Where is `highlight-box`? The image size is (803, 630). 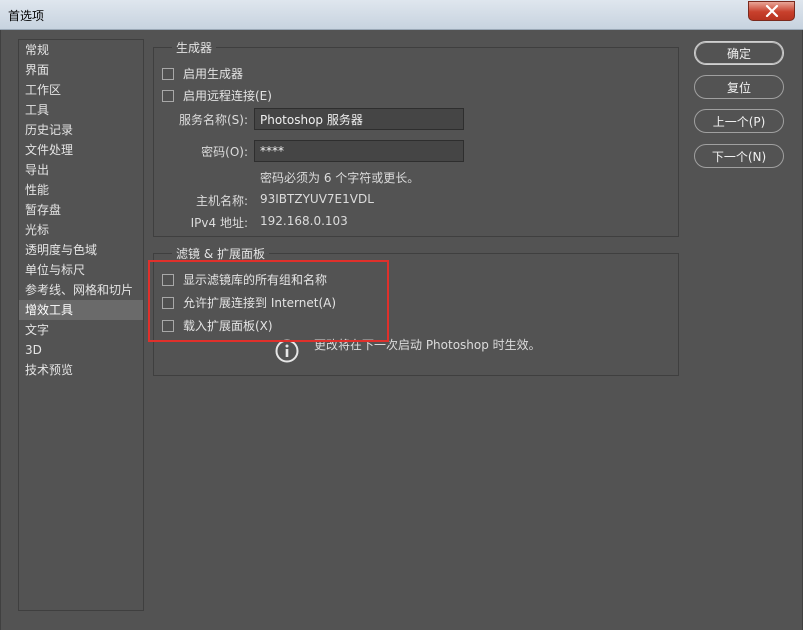
highlight-box is located at coordinates (268, 301).